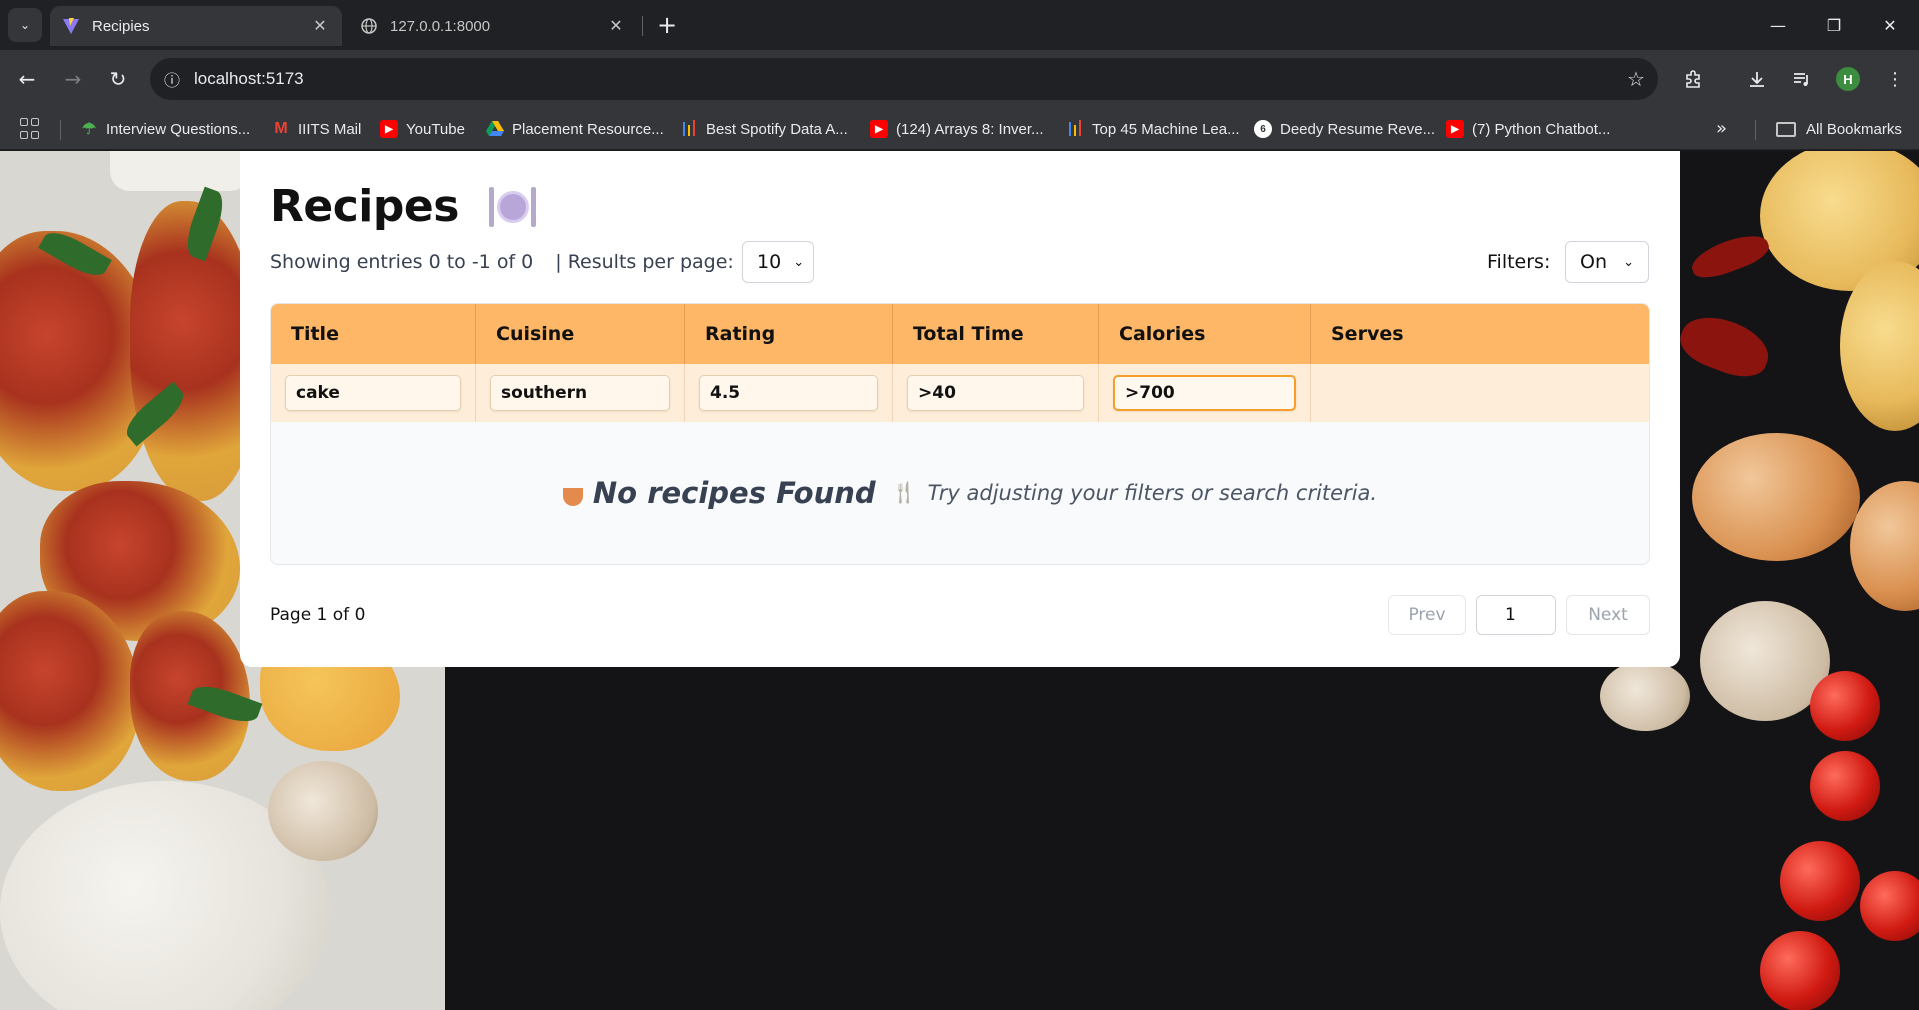 This screenshot has width=1919, height=1010. I want to click on total-time-filter-input, so click(995, 393).